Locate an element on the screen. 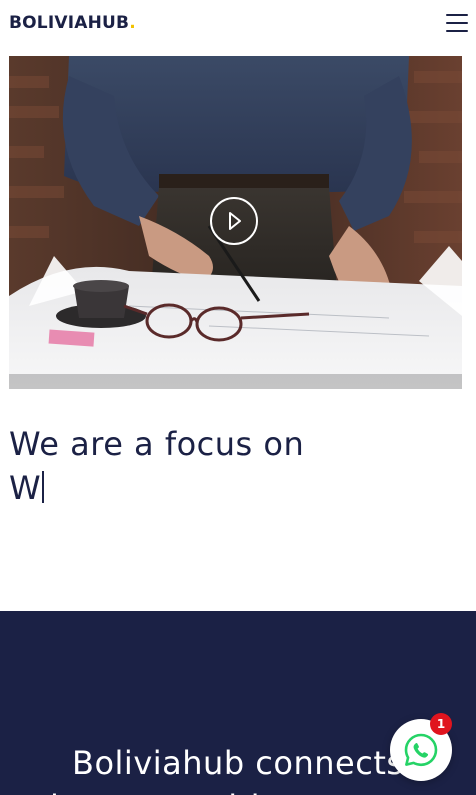 The height and width of the screenshot is (795, 476). logo-text: BOLIVIAHUB is located at coordinates (69, 23).